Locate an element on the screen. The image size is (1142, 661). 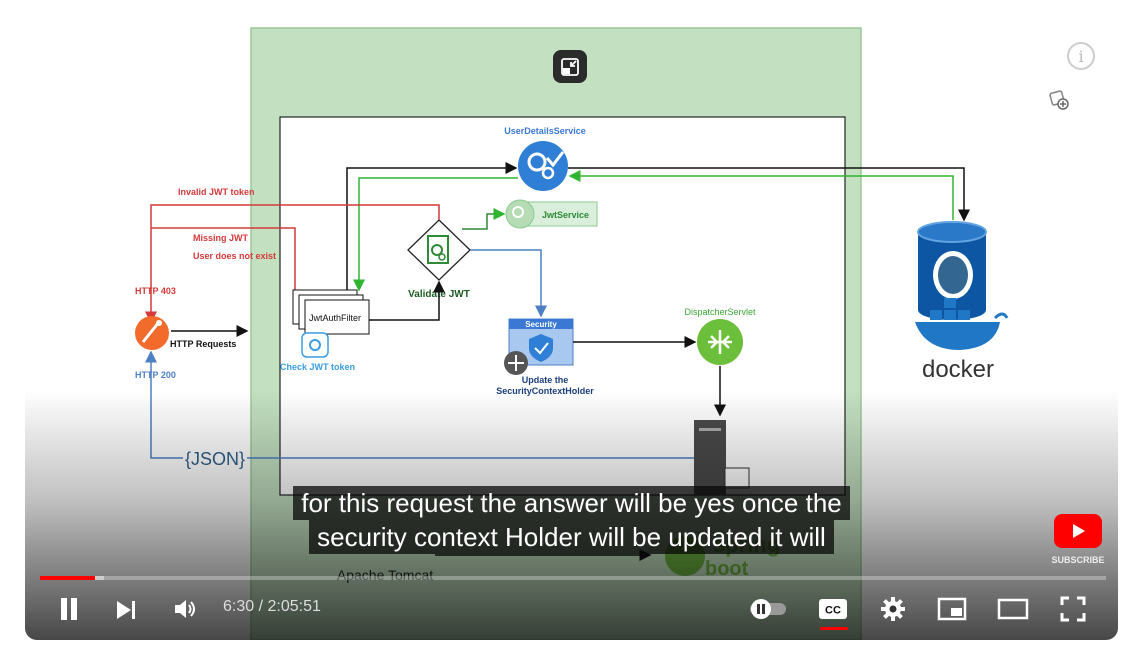
http-requests-label: HTTP Requests is located at coordinates (203, 344).